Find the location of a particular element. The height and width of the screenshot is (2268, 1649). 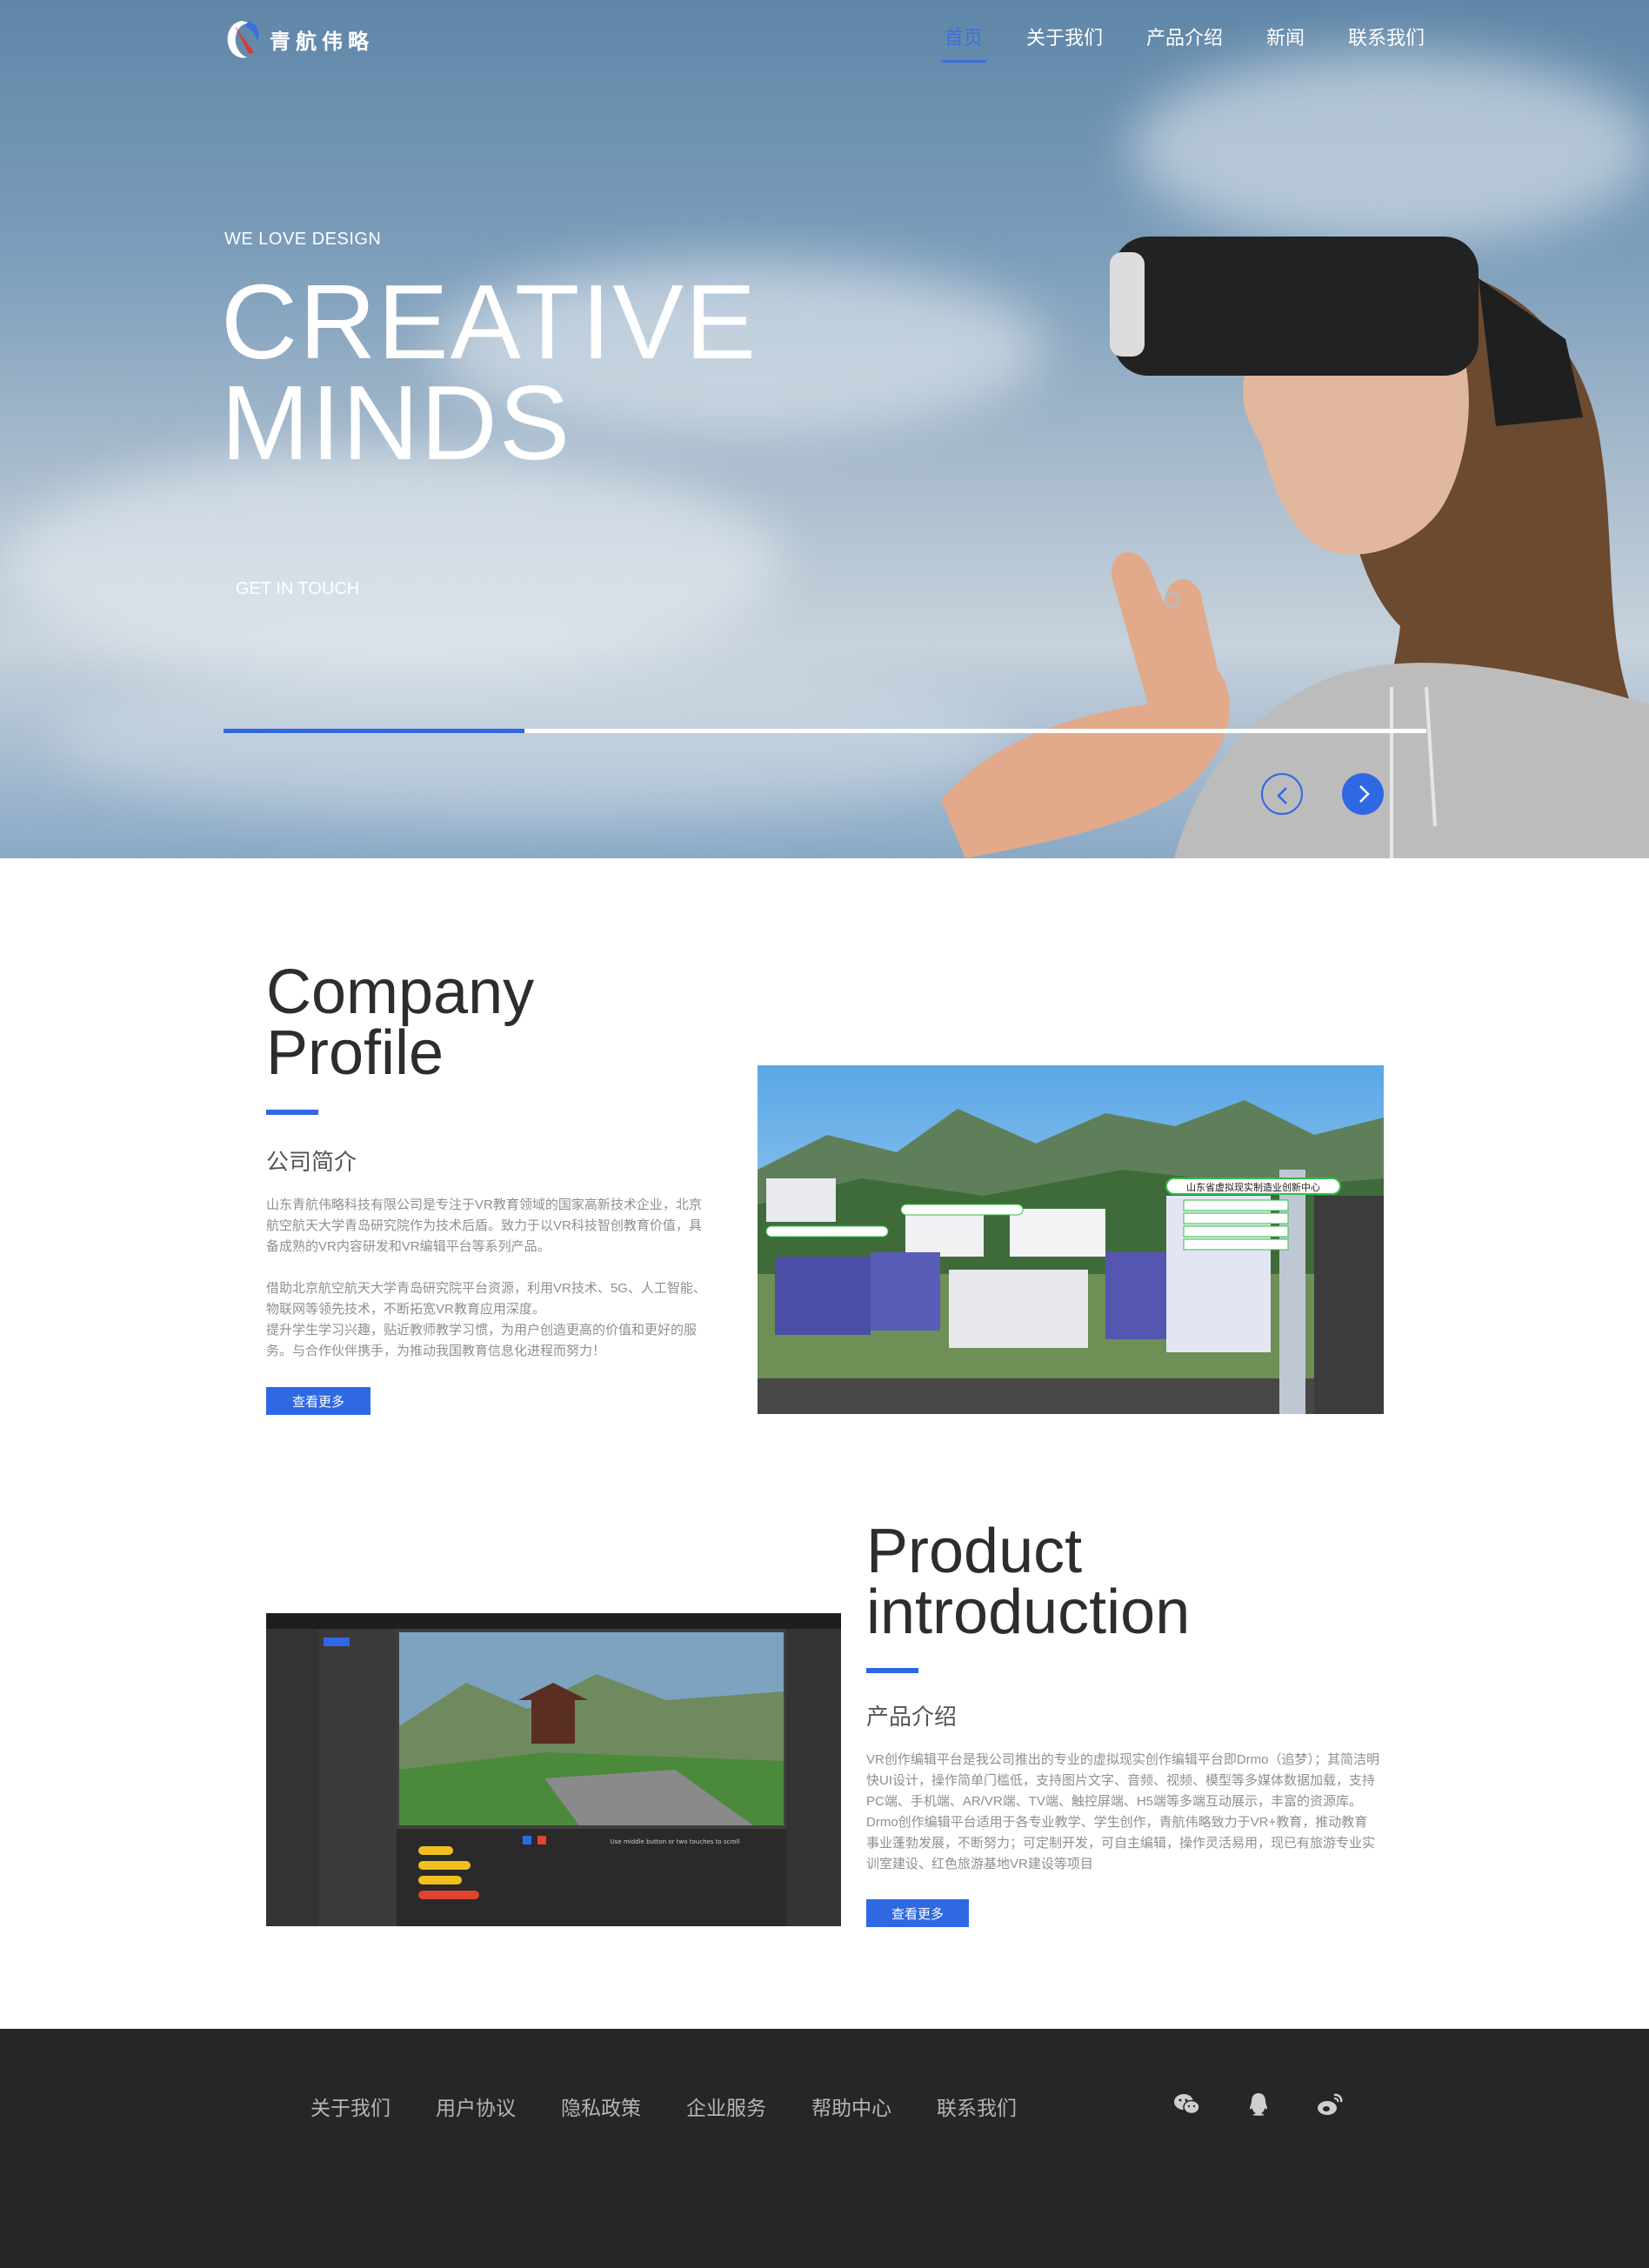

profile-accent-bar is located at coordinates (292, 1112).